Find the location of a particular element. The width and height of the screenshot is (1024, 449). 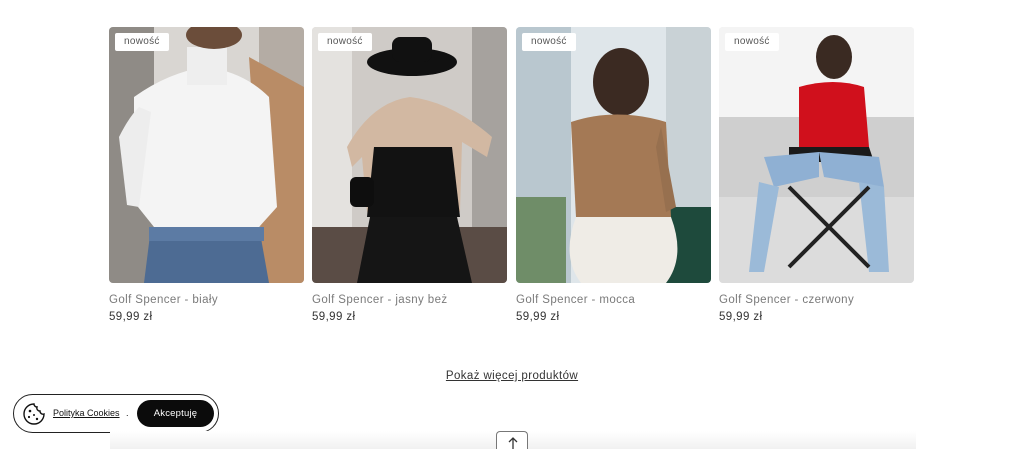

product-name: Golf Spencer - biały is located at coordinates (206, 300).